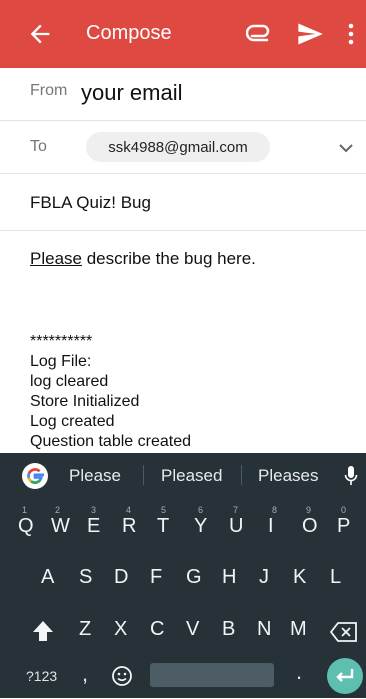 The image size is (366, 699). What do you see at coordinates (85, 674) in the screenshot?
I see `comma-key: ,` at bounding box center [85, 674].